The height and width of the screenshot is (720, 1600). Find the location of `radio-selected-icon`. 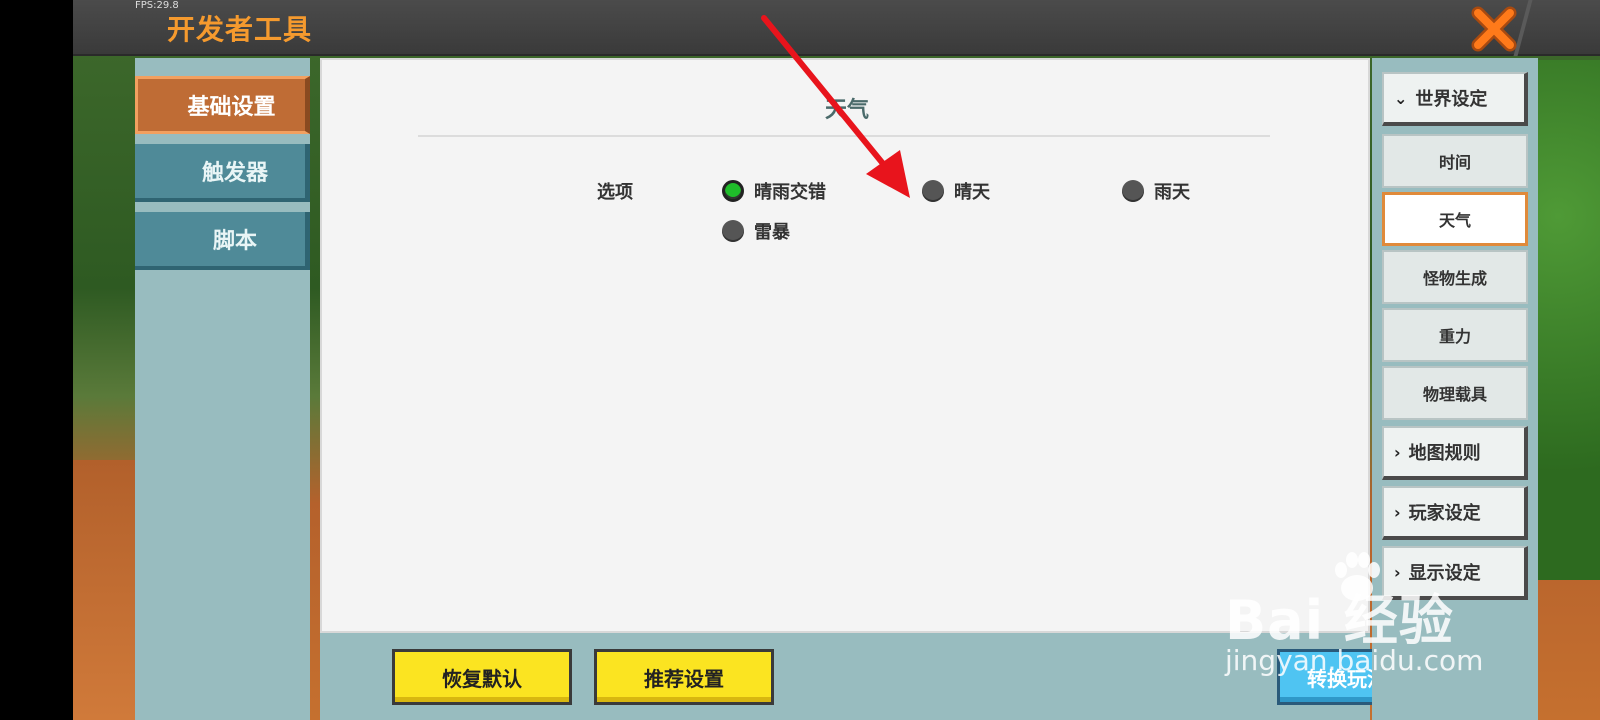

radio-selected-icon is located at coordinates (733, 191).